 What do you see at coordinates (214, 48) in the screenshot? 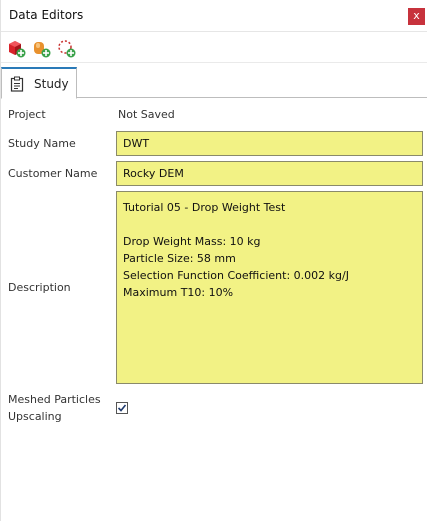
I see `toolbar` at bounding box center [214, 48].